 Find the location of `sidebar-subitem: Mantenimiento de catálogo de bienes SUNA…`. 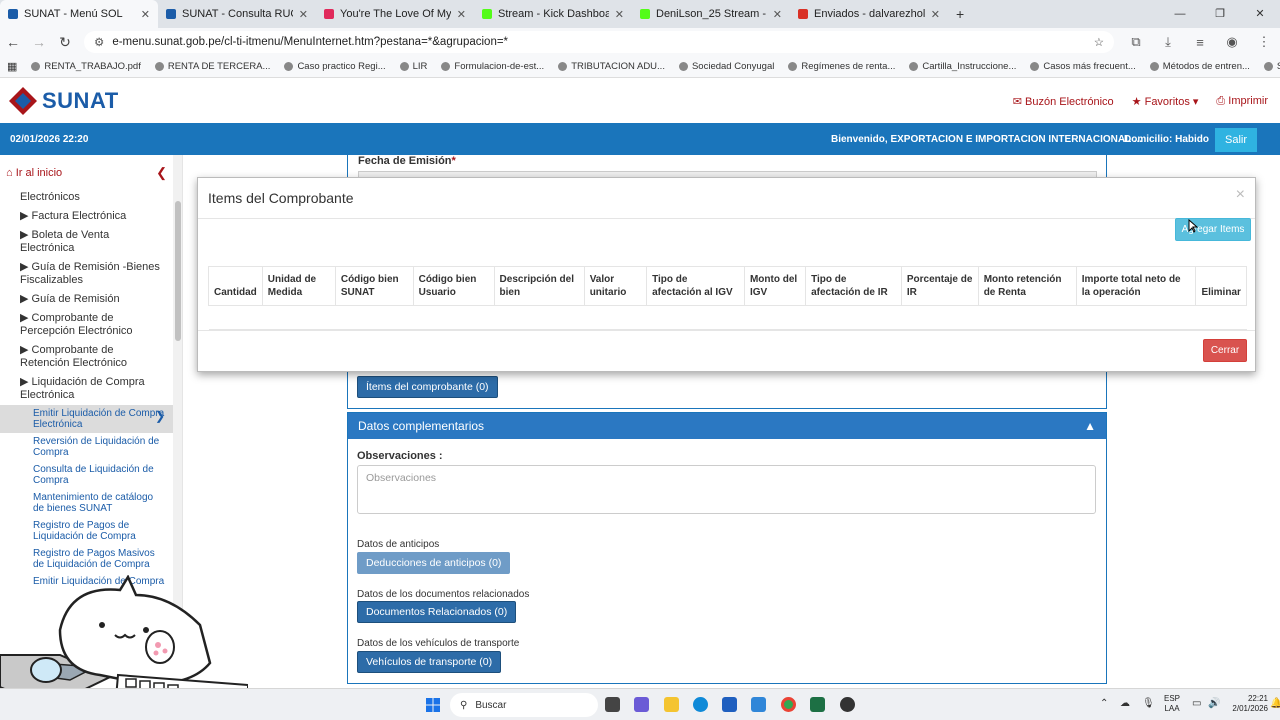

sidebar-subitem: Mantenimiento de catálogo de bienes SUNA… is located at coordinates (86, 503).